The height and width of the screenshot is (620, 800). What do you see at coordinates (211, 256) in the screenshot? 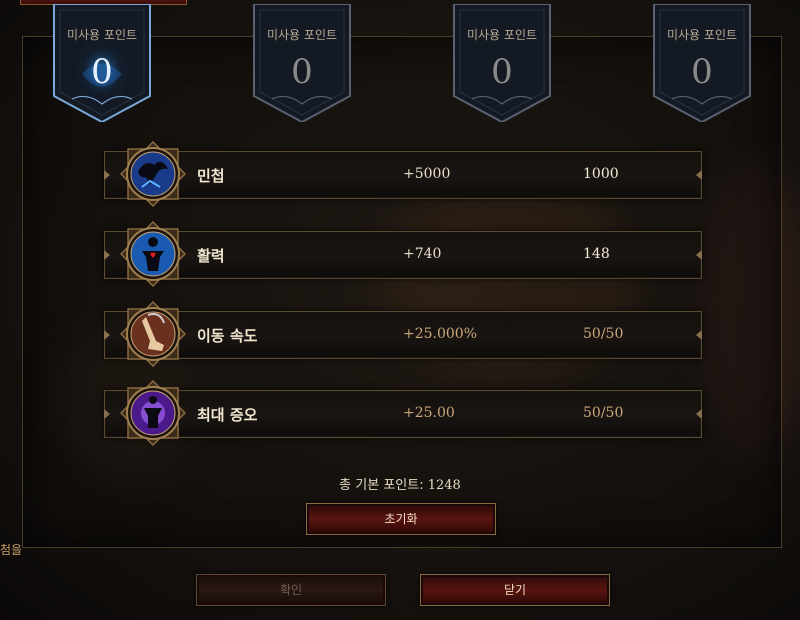
I see `stat-name: 활력` at bounding box center [211, 256].